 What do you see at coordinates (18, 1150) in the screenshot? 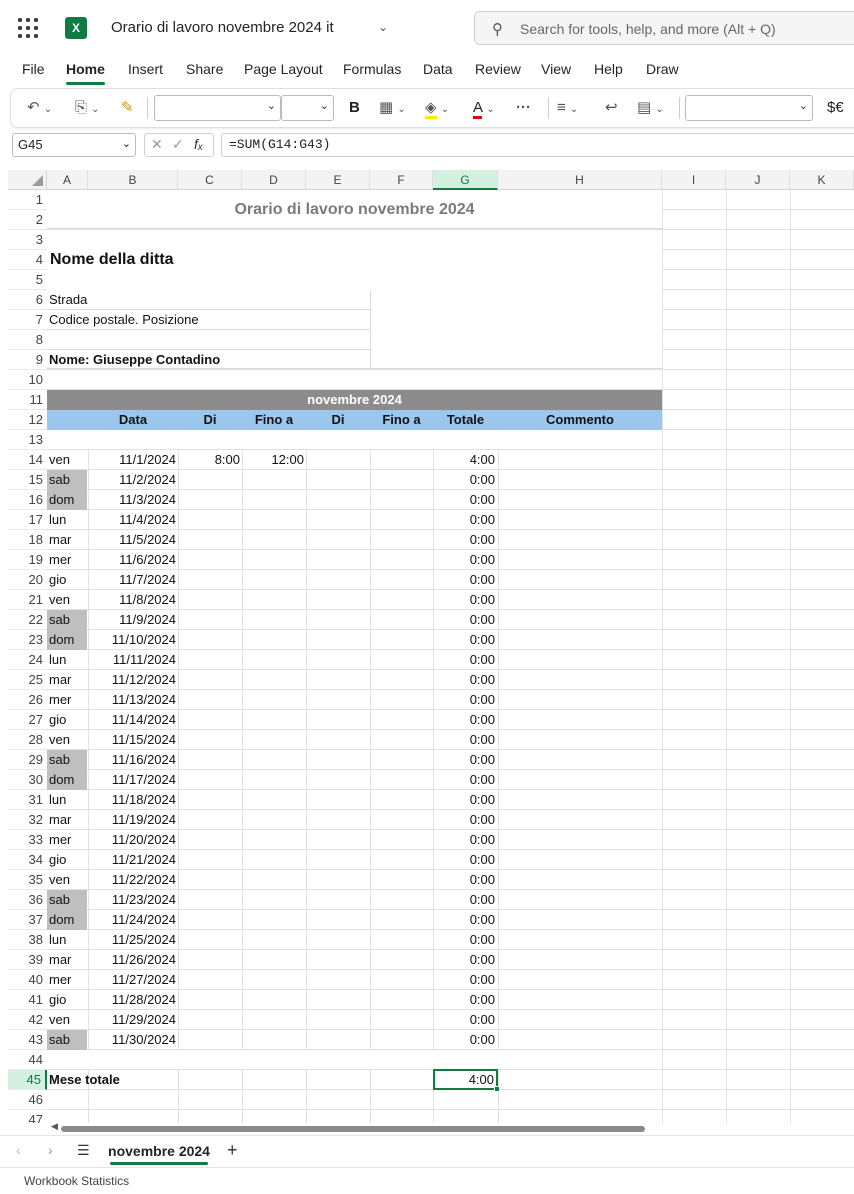
I see `prev-sheet-icon: ‹` at bounding box center [18, 1150].